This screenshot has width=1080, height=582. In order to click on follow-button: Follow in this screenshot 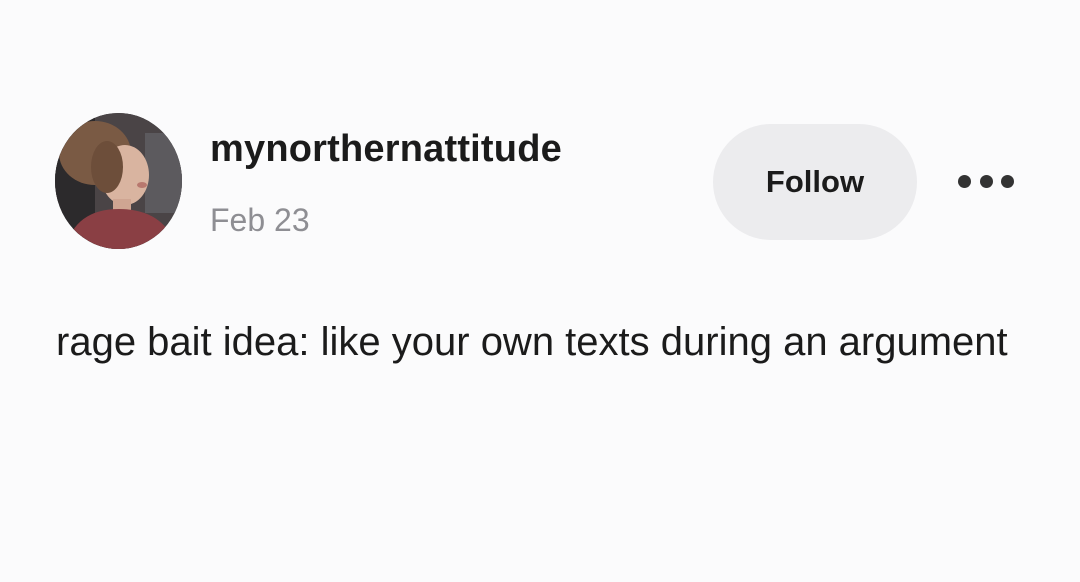, I will do `click(815, 182)`.